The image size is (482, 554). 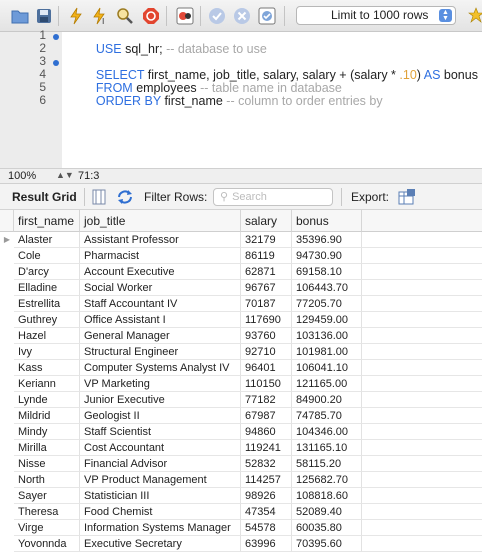 What do you see at coordinates (266, 221) in the screenshot?
I see `column-header-salary: salary` at bounding box center [266, 221].